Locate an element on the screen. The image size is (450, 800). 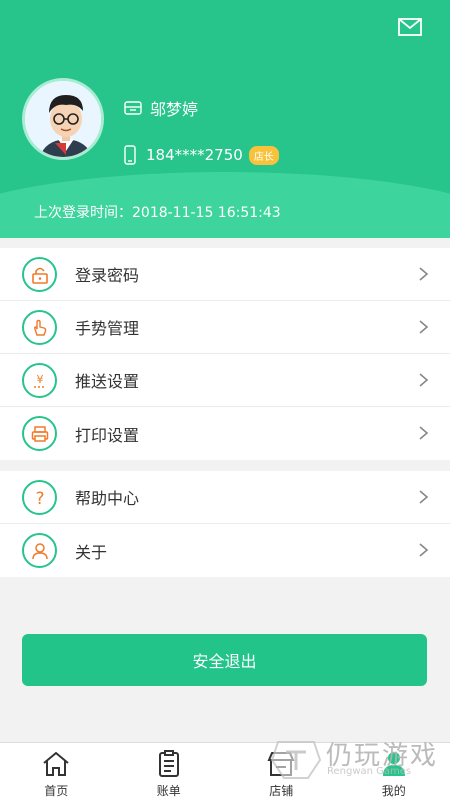
menu-item-gesture: 手势管理 is located at coordinates (225, 327).